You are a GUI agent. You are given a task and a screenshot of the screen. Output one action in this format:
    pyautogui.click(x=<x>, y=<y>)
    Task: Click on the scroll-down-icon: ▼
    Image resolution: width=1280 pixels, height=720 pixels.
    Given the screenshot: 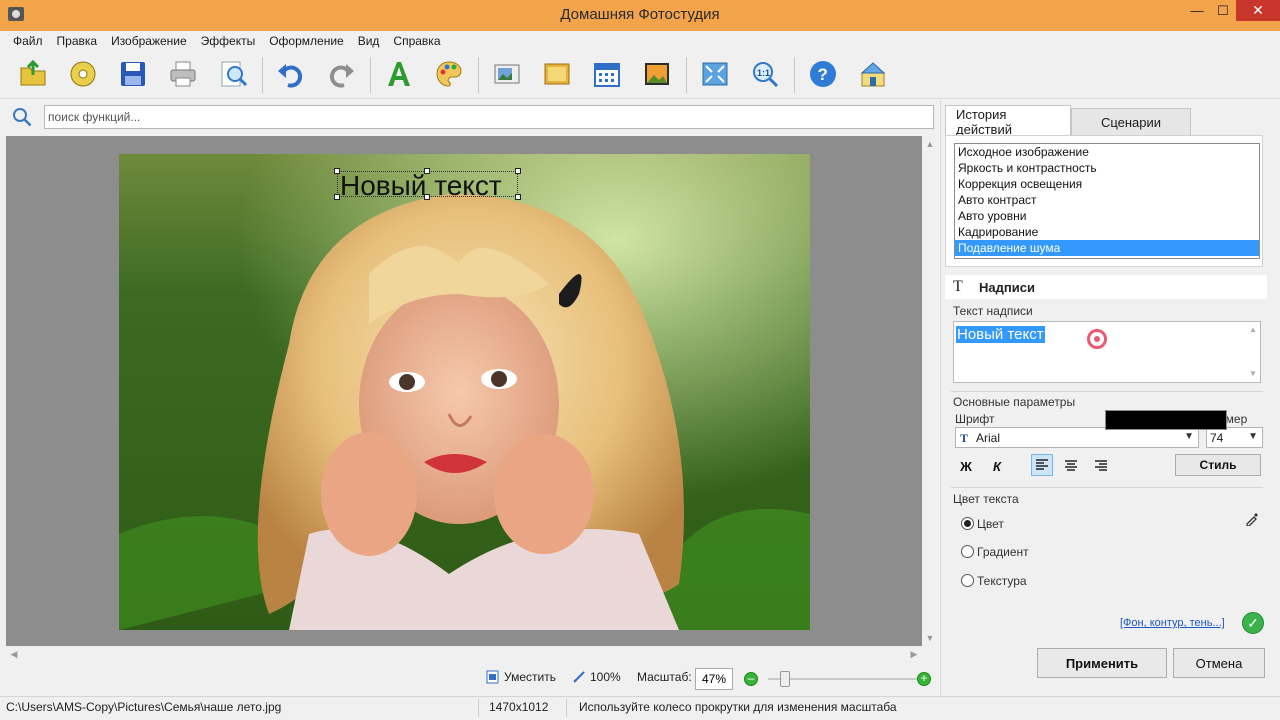 What is the action you would take?
    pyautogui.click(x=930, y=638)
    